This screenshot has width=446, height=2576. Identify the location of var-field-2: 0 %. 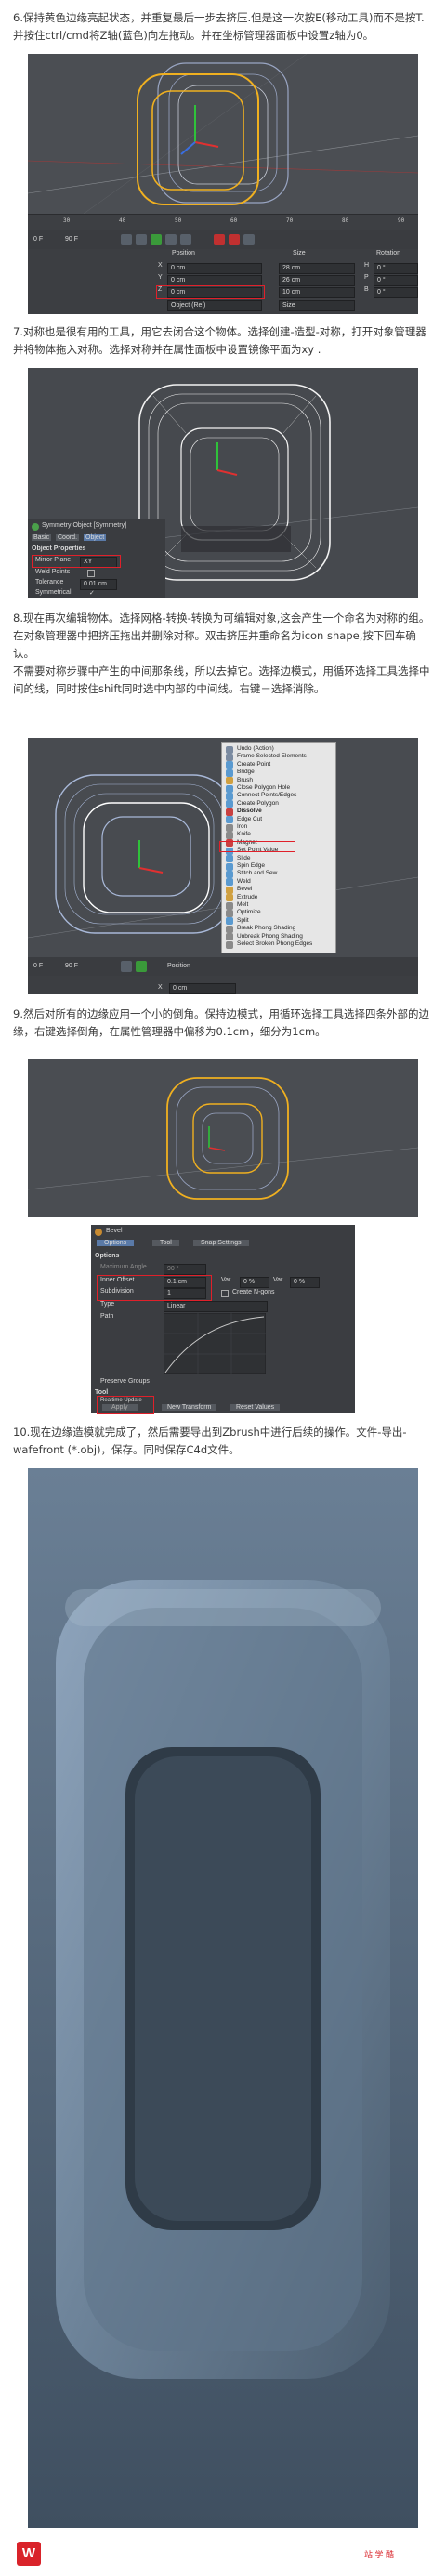
(305, 1282).